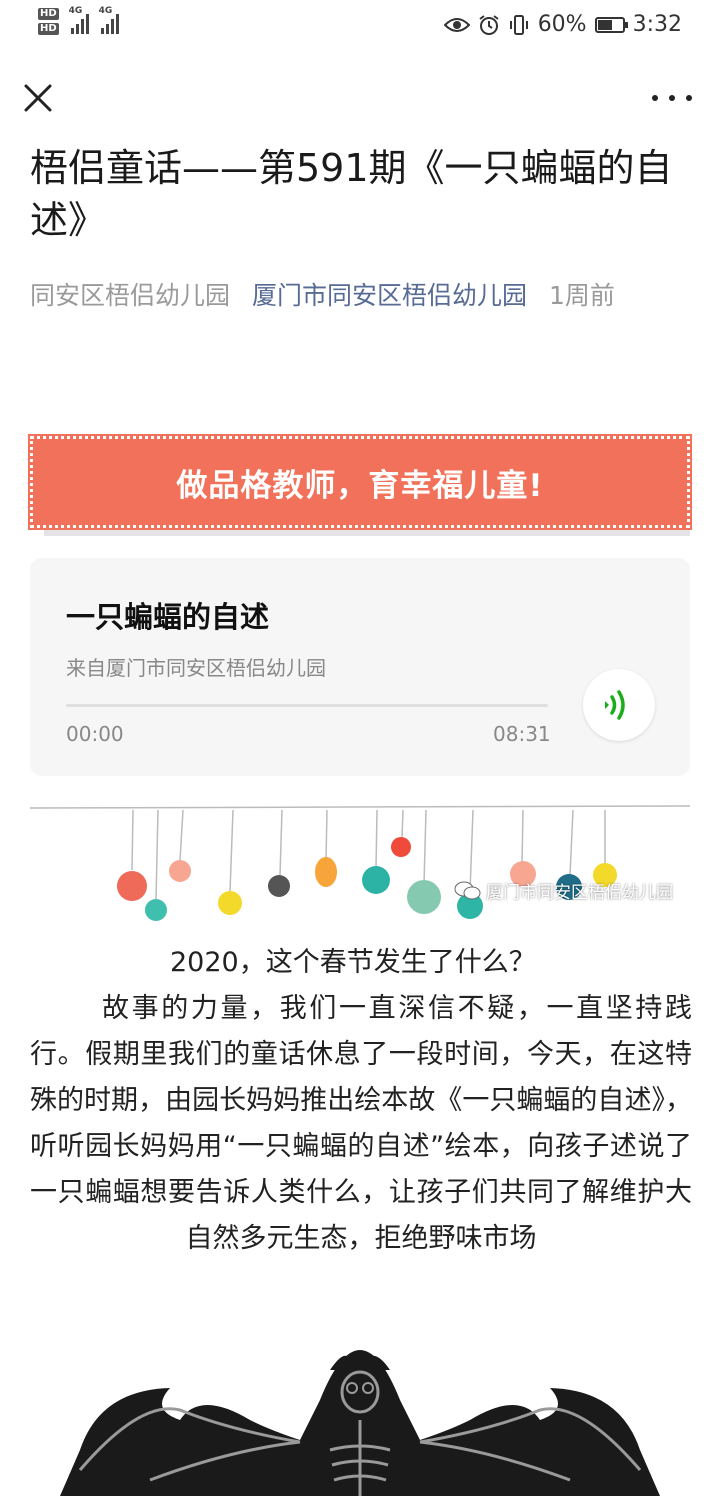 This screenshot has width=720, height=1496. I want to click on audio-current-time: 00:00, so click(95, 734).